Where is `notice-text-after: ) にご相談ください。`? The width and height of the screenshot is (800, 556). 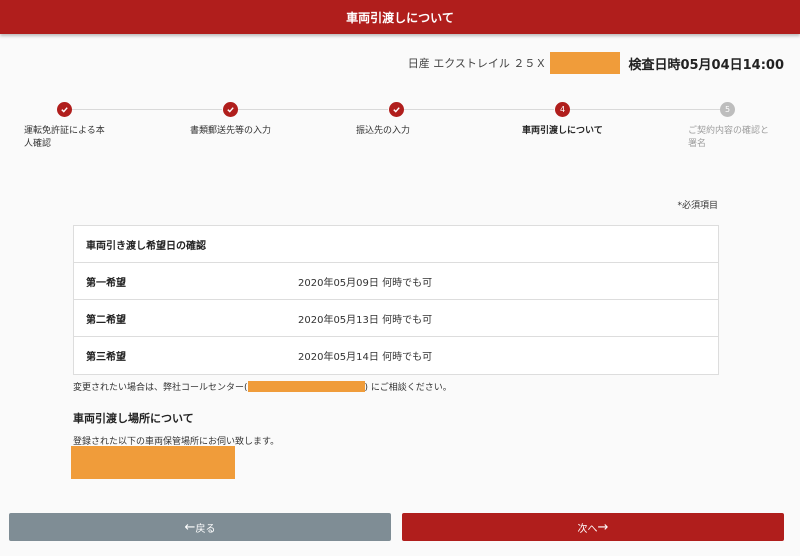
notice-text-after: ) にご相談ください。 is located at coordinates (408, 388).